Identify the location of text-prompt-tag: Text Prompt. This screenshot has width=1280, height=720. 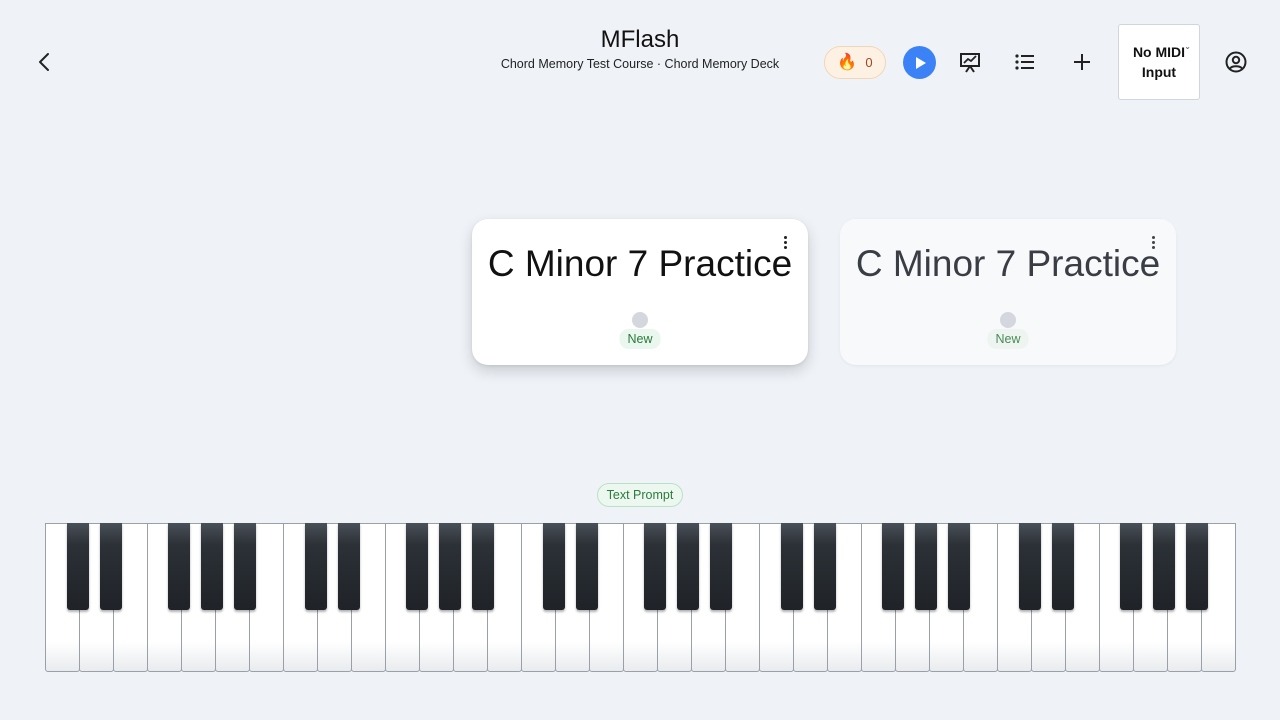
(640, 495).